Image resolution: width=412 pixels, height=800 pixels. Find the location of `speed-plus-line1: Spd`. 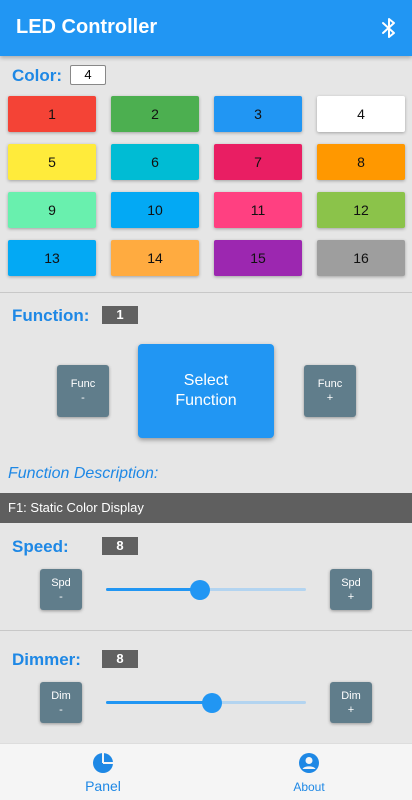

speed-plus-line1: Spd is located at coordinates (351, 582).